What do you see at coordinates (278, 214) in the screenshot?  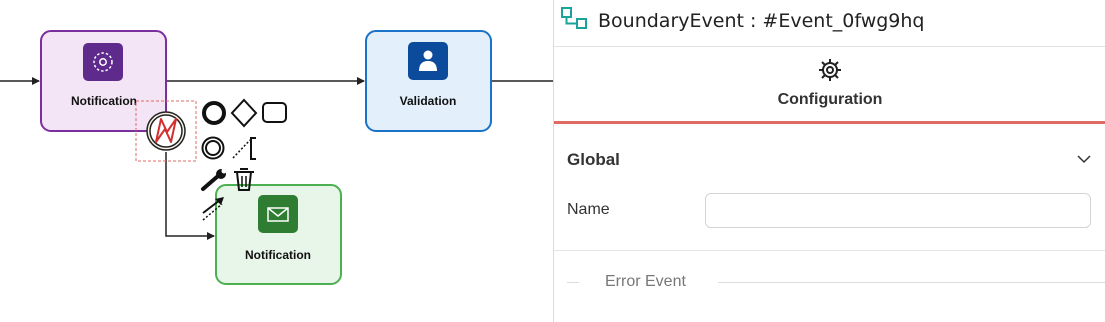 I see `envelope-icon` at bounding box center [278, 214].